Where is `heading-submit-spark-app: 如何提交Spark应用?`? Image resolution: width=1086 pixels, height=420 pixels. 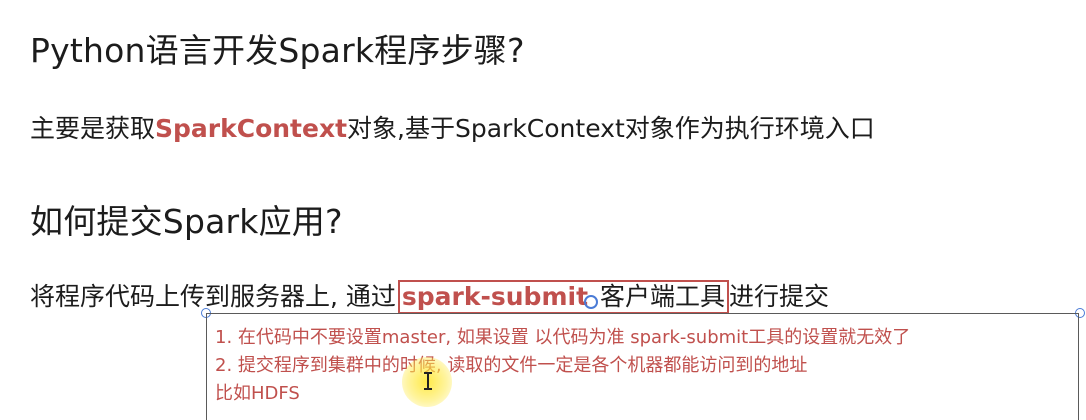
heading-submit-spark-app: 如何提交Spark应用? is located at coordinates (186, 221).